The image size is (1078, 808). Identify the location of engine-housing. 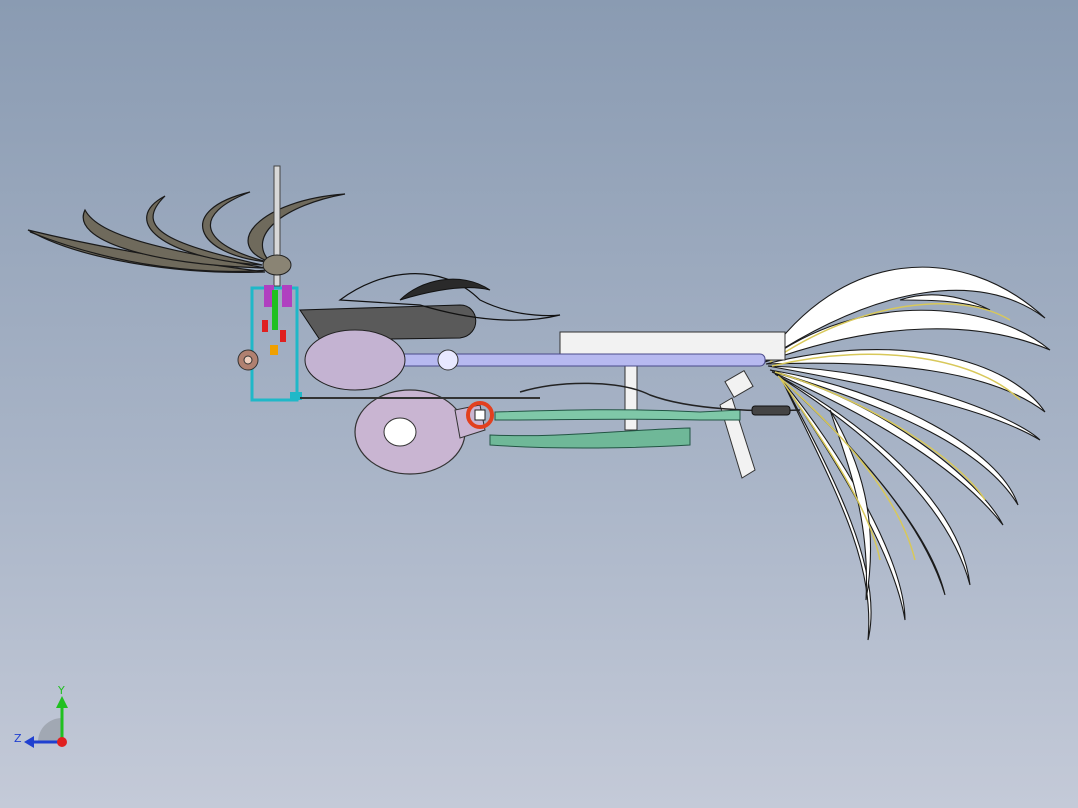
(388, 322).